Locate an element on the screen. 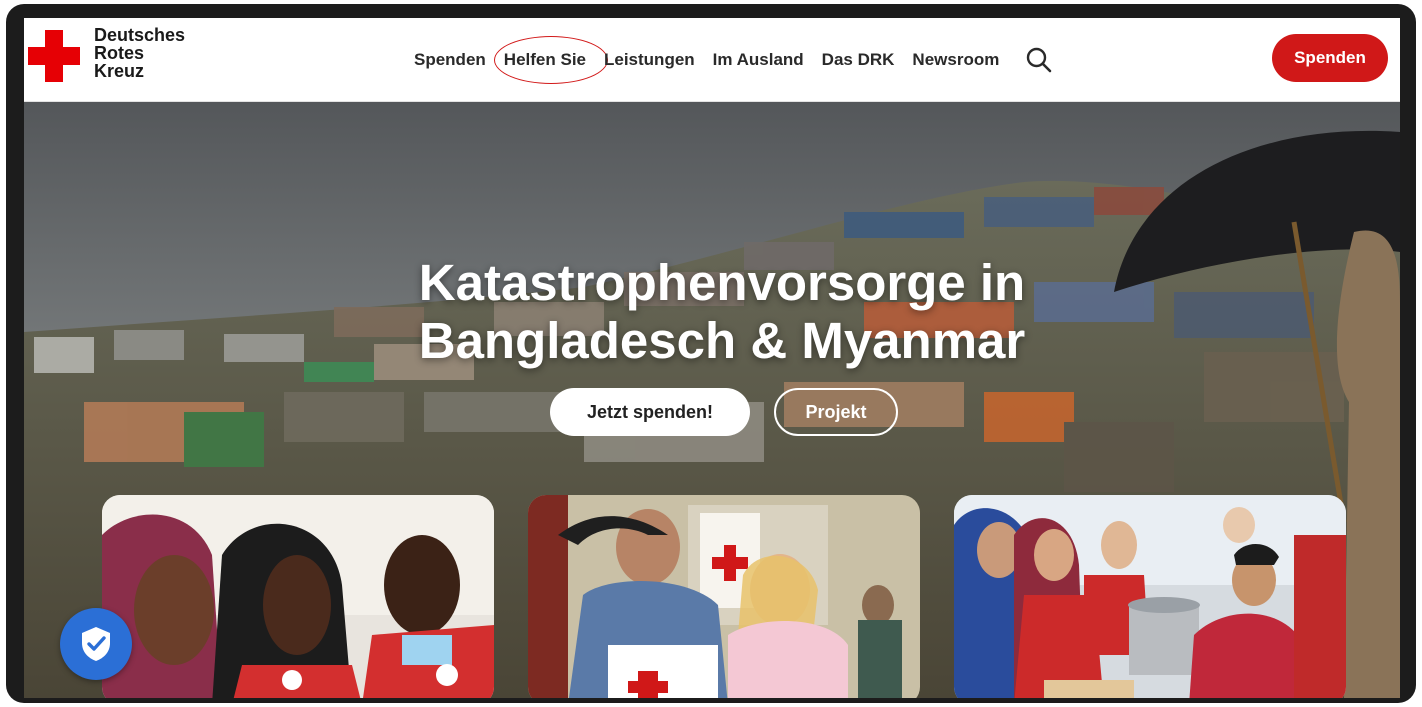 The width and height of the screenshot is (1422, 707). teaser-card-food-distribution is located at coordinates (1150, 596).